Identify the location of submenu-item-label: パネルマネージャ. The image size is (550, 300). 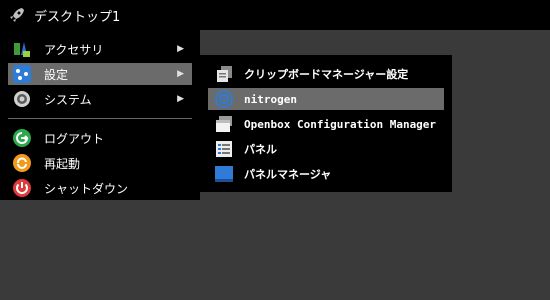
(288, 174).